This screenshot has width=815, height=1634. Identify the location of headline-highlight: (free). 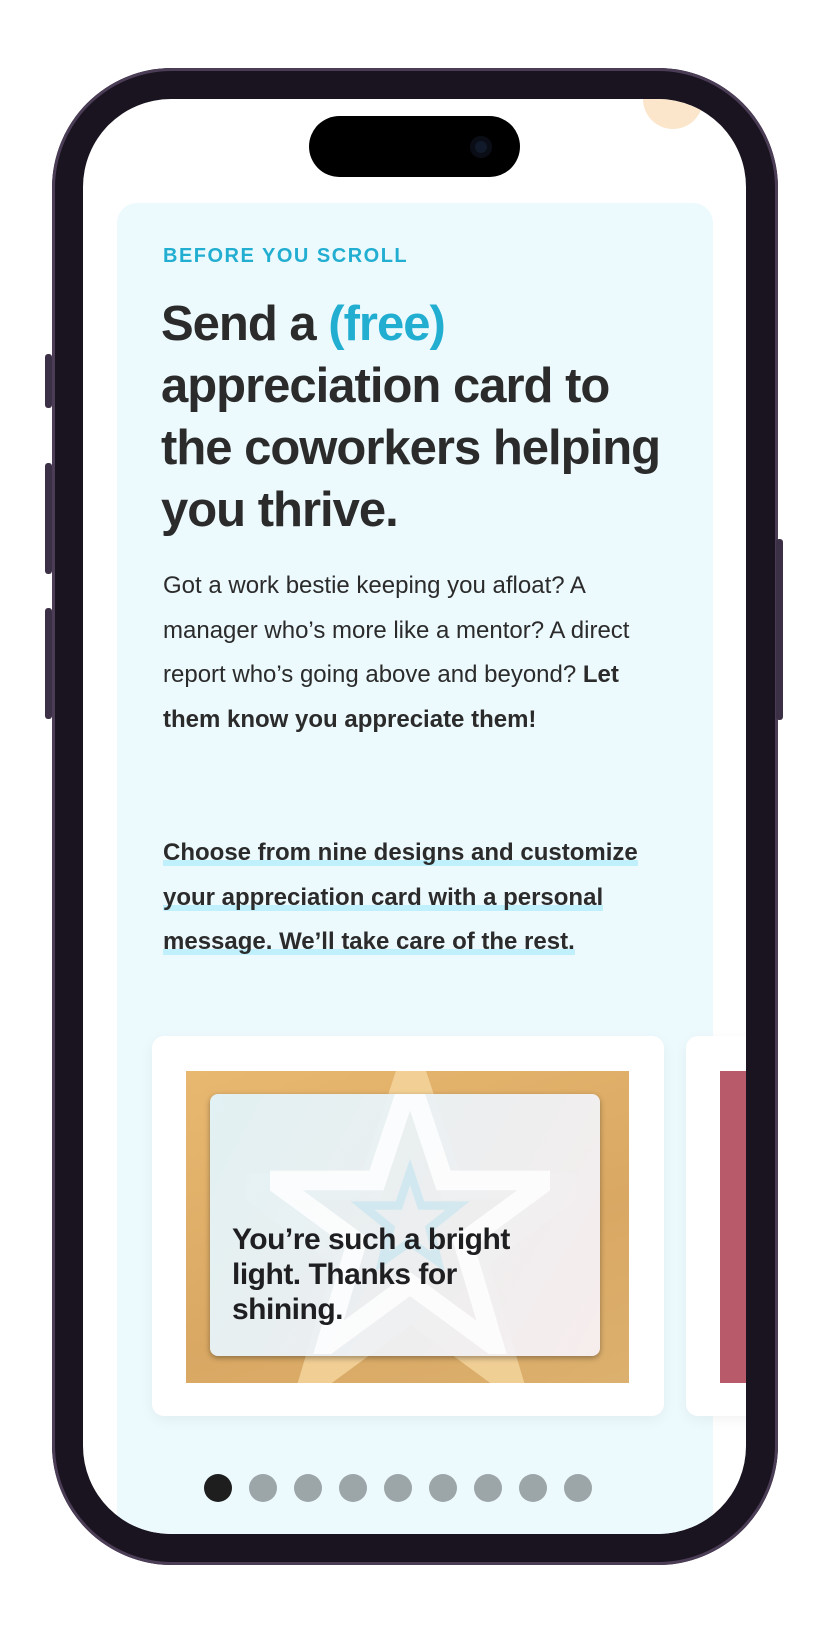
(387, 324).